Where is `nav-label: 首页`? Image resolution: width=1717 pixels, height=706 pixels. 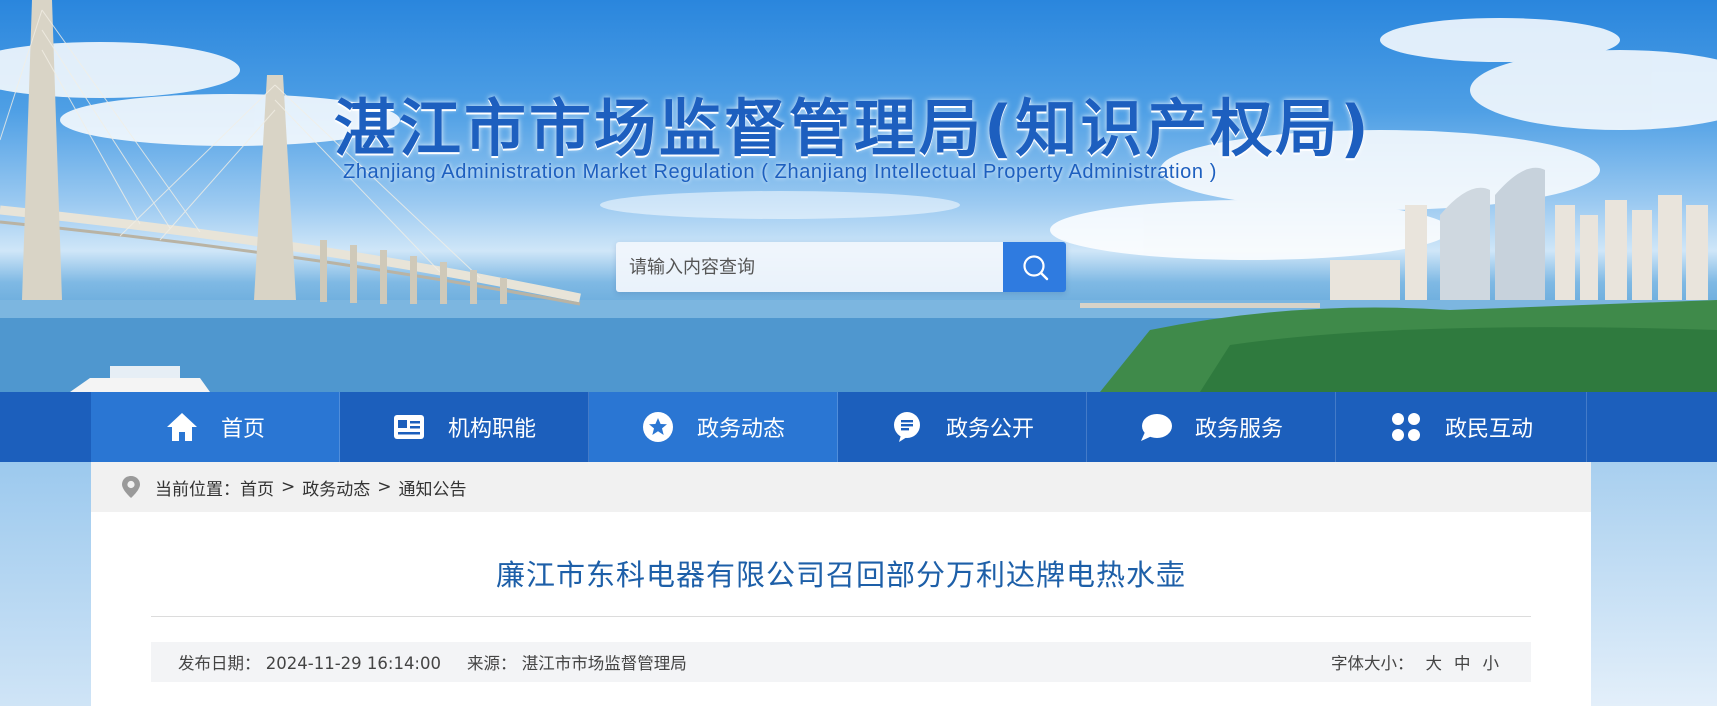
nav-label: 首页 is located at coordinates (242, 429).